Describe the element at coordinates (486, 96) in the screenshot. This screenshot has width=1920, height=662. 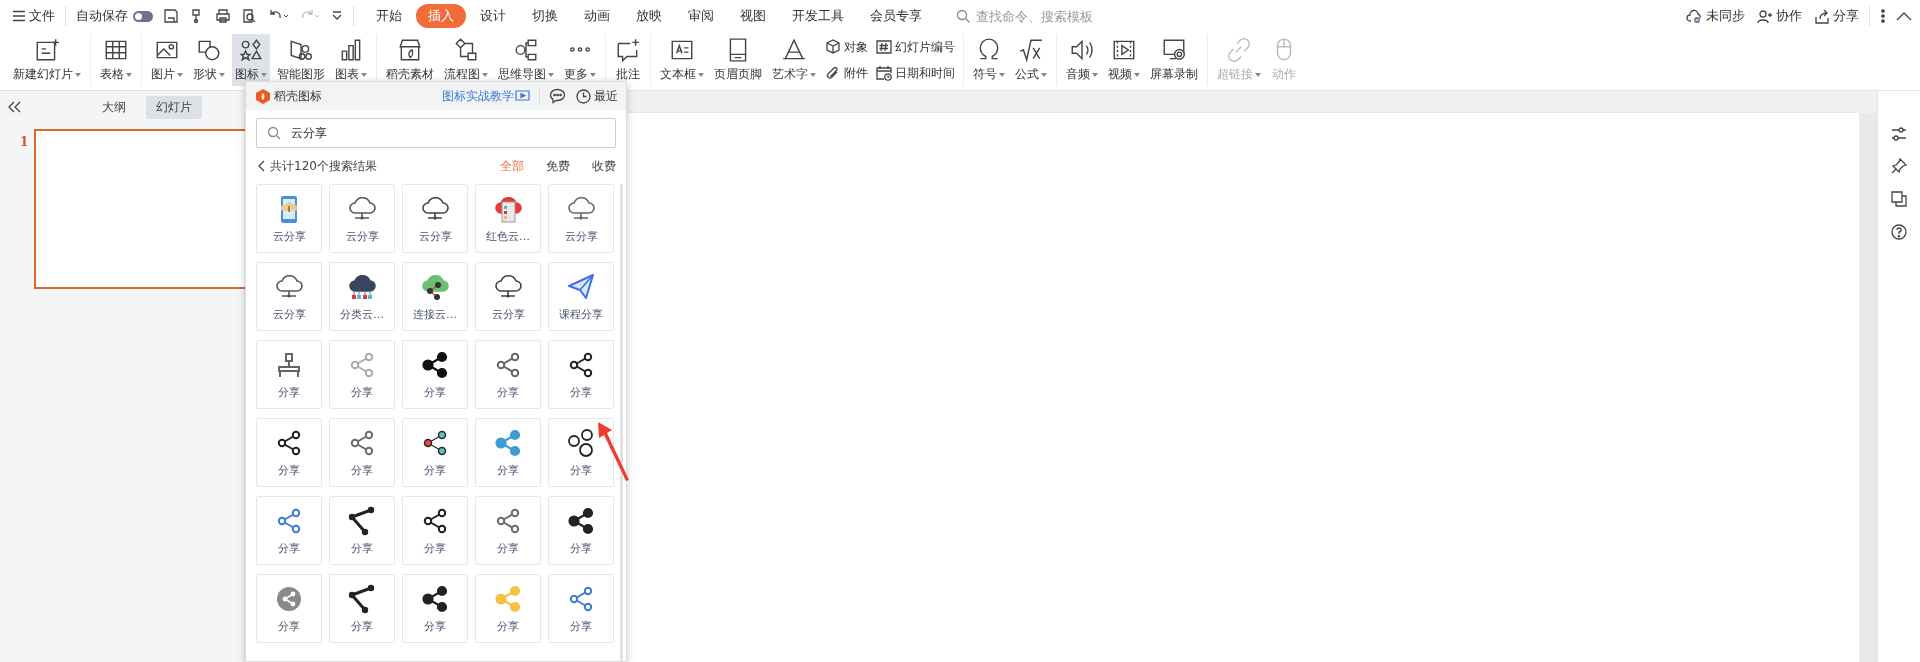
I see `tutorial-link: 图标实战教学` at that location.